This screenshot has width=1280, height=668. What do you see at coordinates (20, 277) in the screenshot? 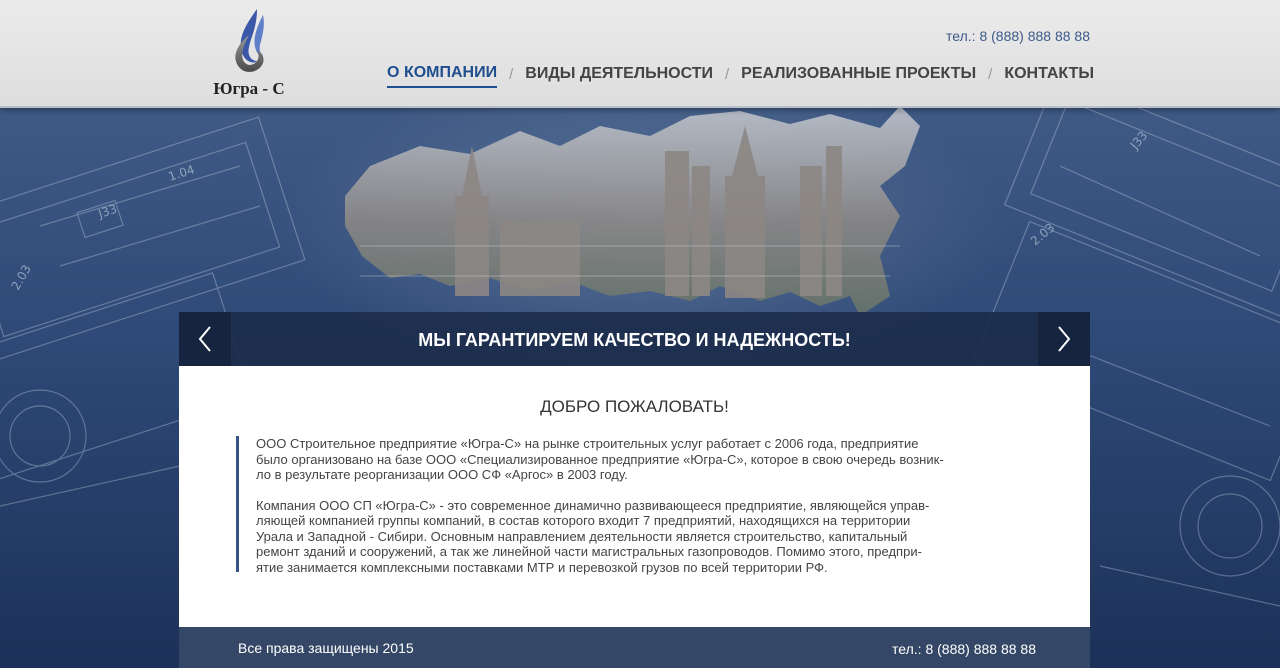
I see `drawing-label: 2.03` at bounding box center [20, 277].